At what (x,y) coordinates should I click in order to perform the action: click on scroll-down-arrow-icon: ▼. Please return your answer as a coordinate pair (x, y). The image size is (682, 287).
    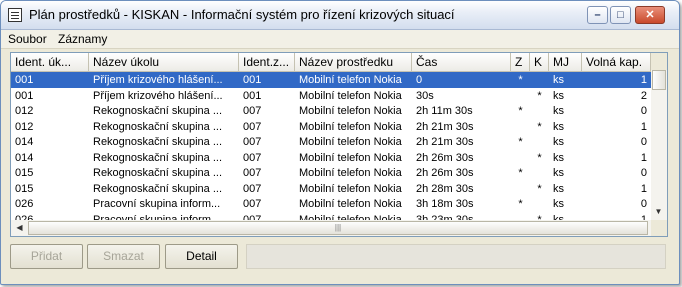
    Looking at the image, I should click on (658, 212).